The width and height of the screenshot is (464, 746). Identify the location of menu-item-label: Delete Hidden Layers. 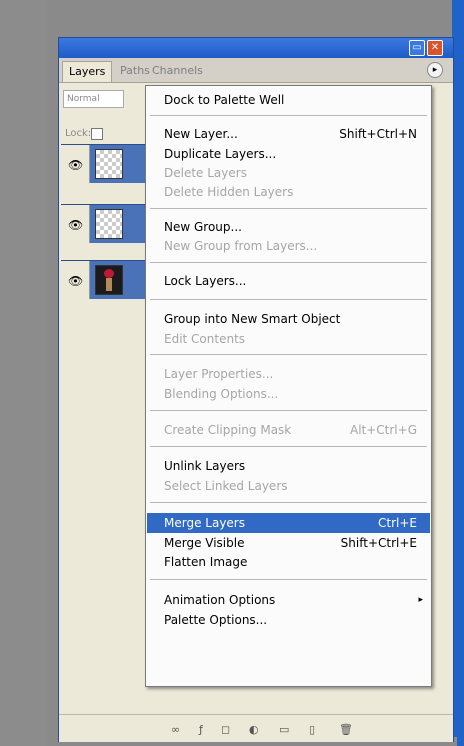
(229, 192).